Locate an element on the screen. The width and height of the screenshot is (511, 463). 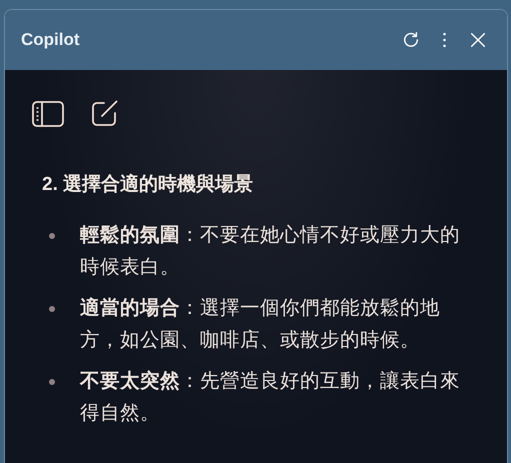
refresh-icon is located at coordinates (411, 40).